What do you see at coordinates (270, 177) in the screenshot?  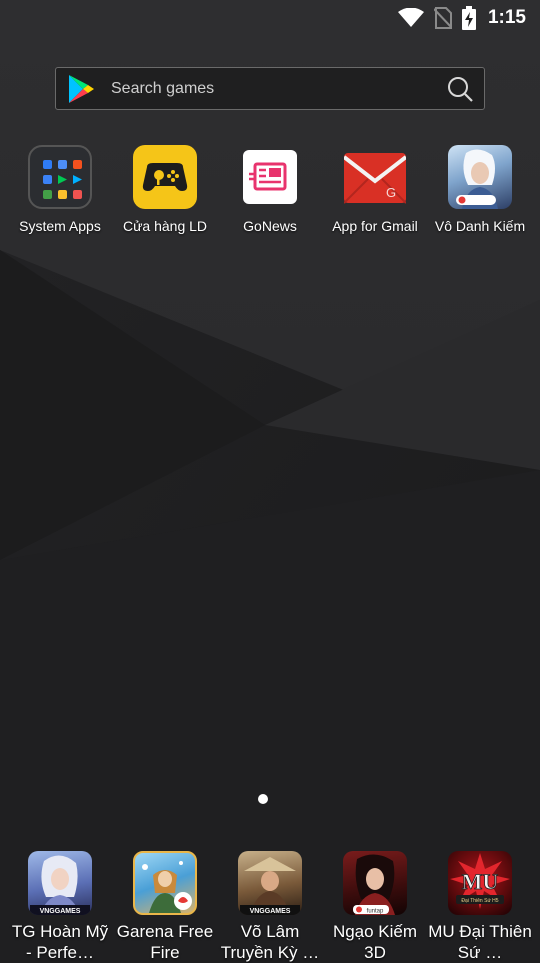 I see `news-icon` at bounding box center [270, 177].